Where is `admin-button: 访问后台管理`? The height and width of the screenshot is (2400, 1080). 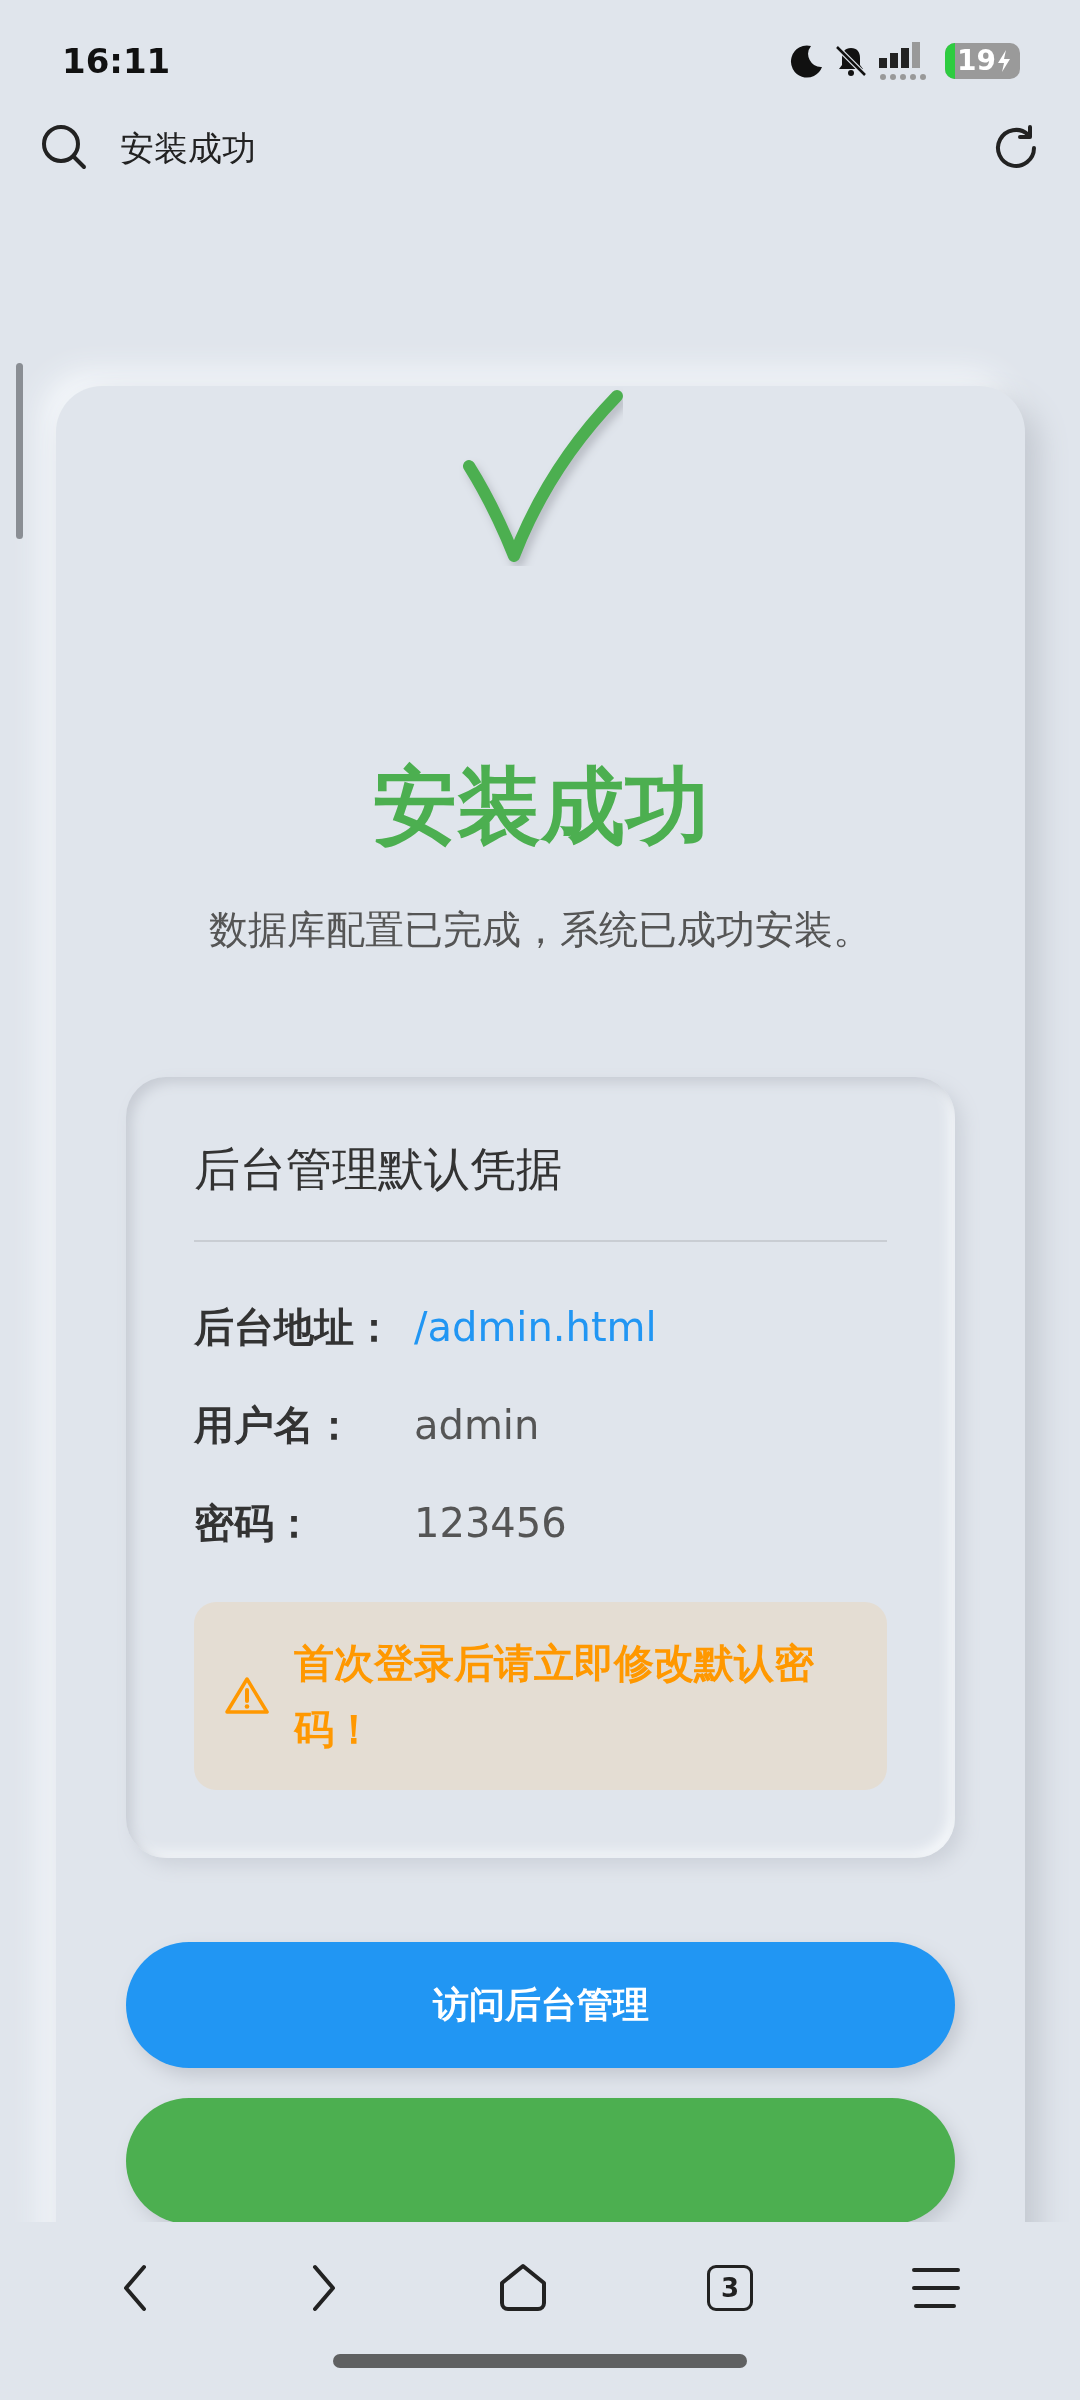
admin-button: 访问后台管理 is located at coordinates (540, 2005).